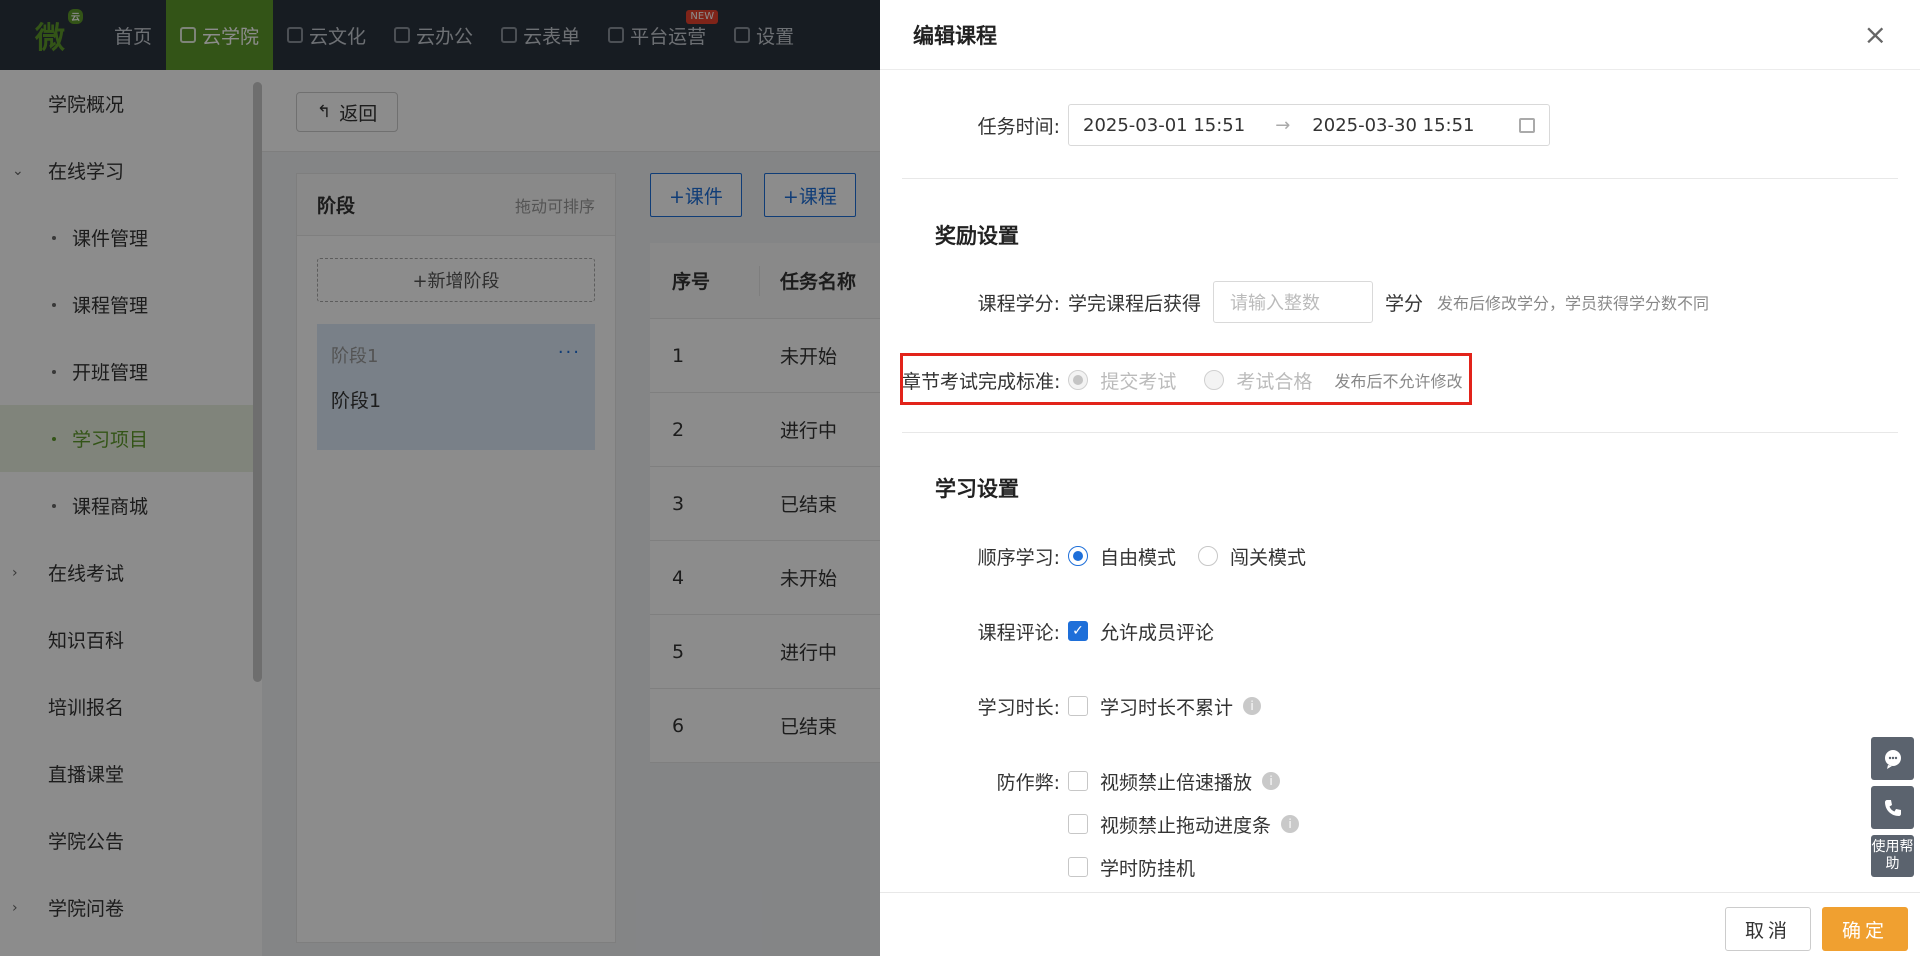 The image size is (1920, 956). I want to click on checkbox-duration-no-accumulate, so click(1078, 706).